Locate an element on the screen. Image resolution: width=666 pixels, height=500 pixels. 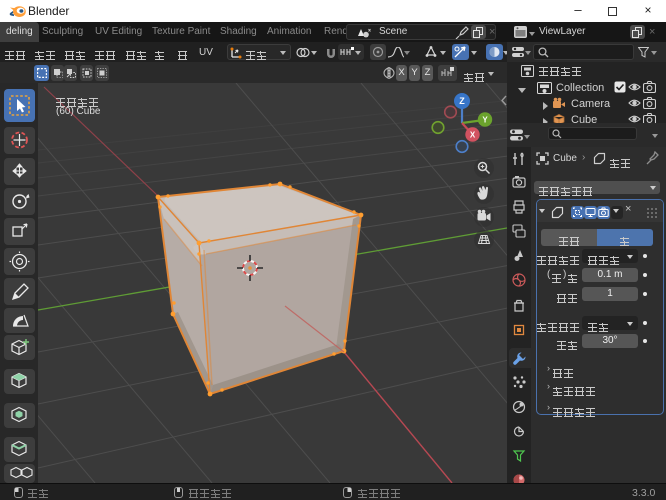
svg-text: Z is located at coordinates (462, 101).